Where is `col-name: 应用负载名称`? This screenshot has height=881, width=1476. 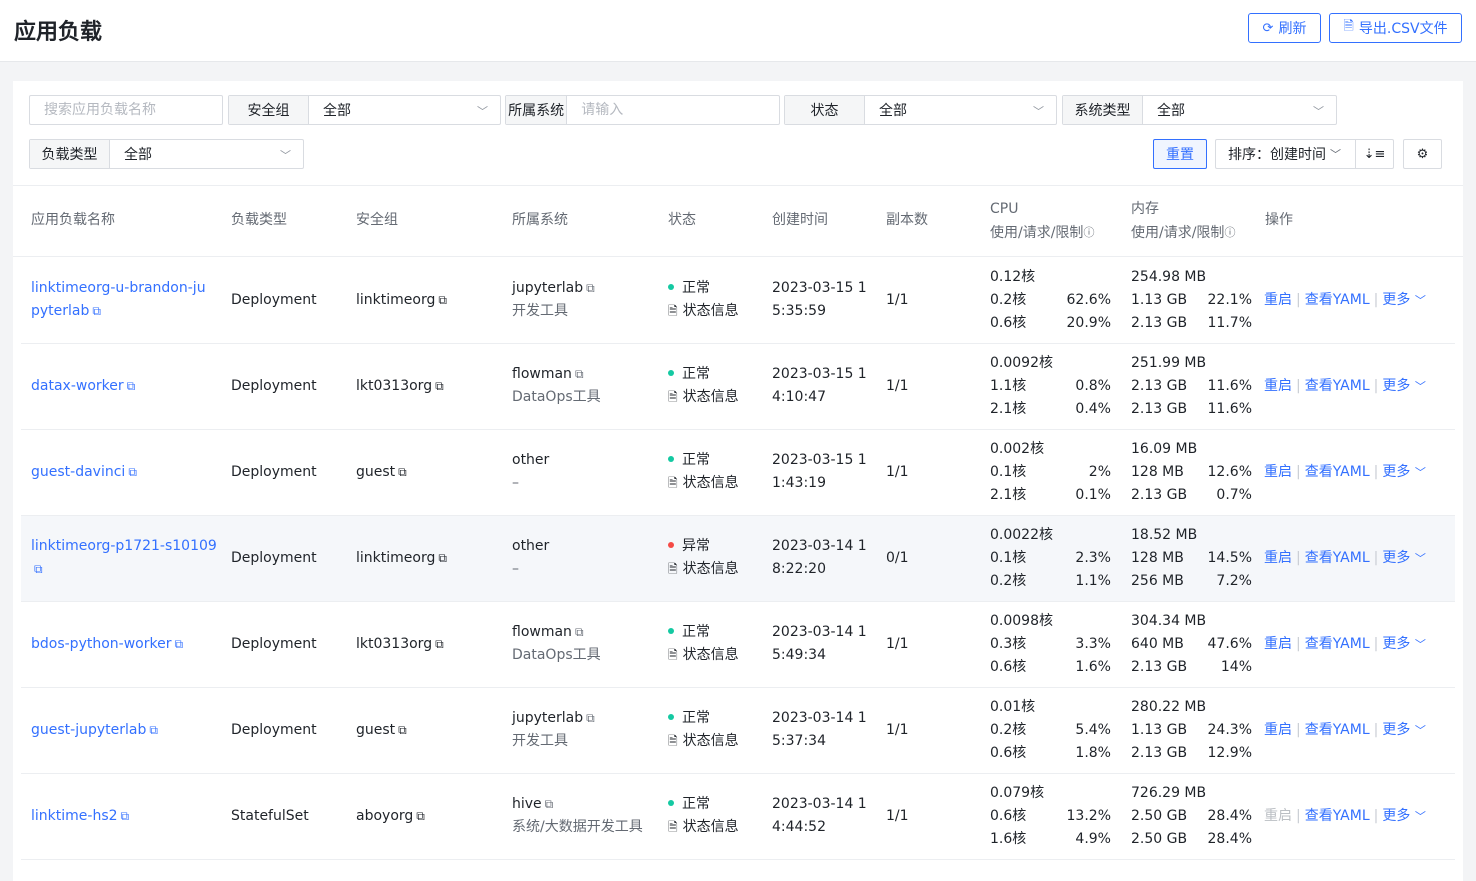
col-name: 应用负载名称 is located at coordinates (73, 220).